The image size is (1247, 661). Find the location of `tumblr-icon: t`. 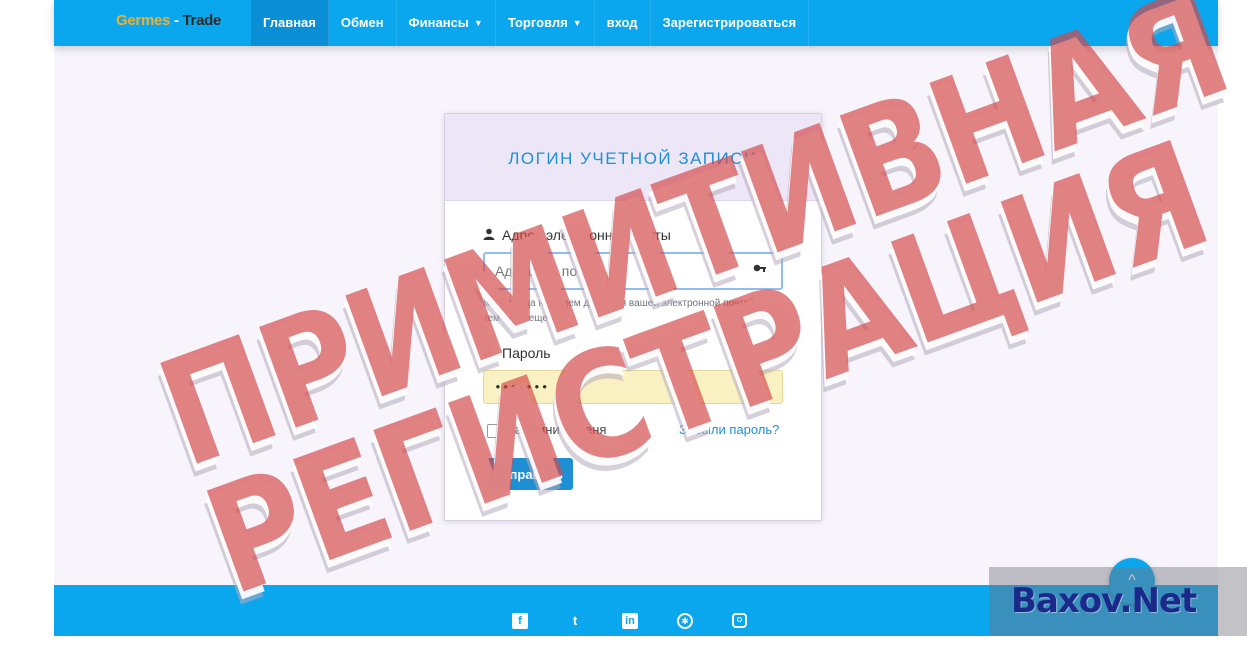

tumblr-icon: t is located at coordinates (575, 621).